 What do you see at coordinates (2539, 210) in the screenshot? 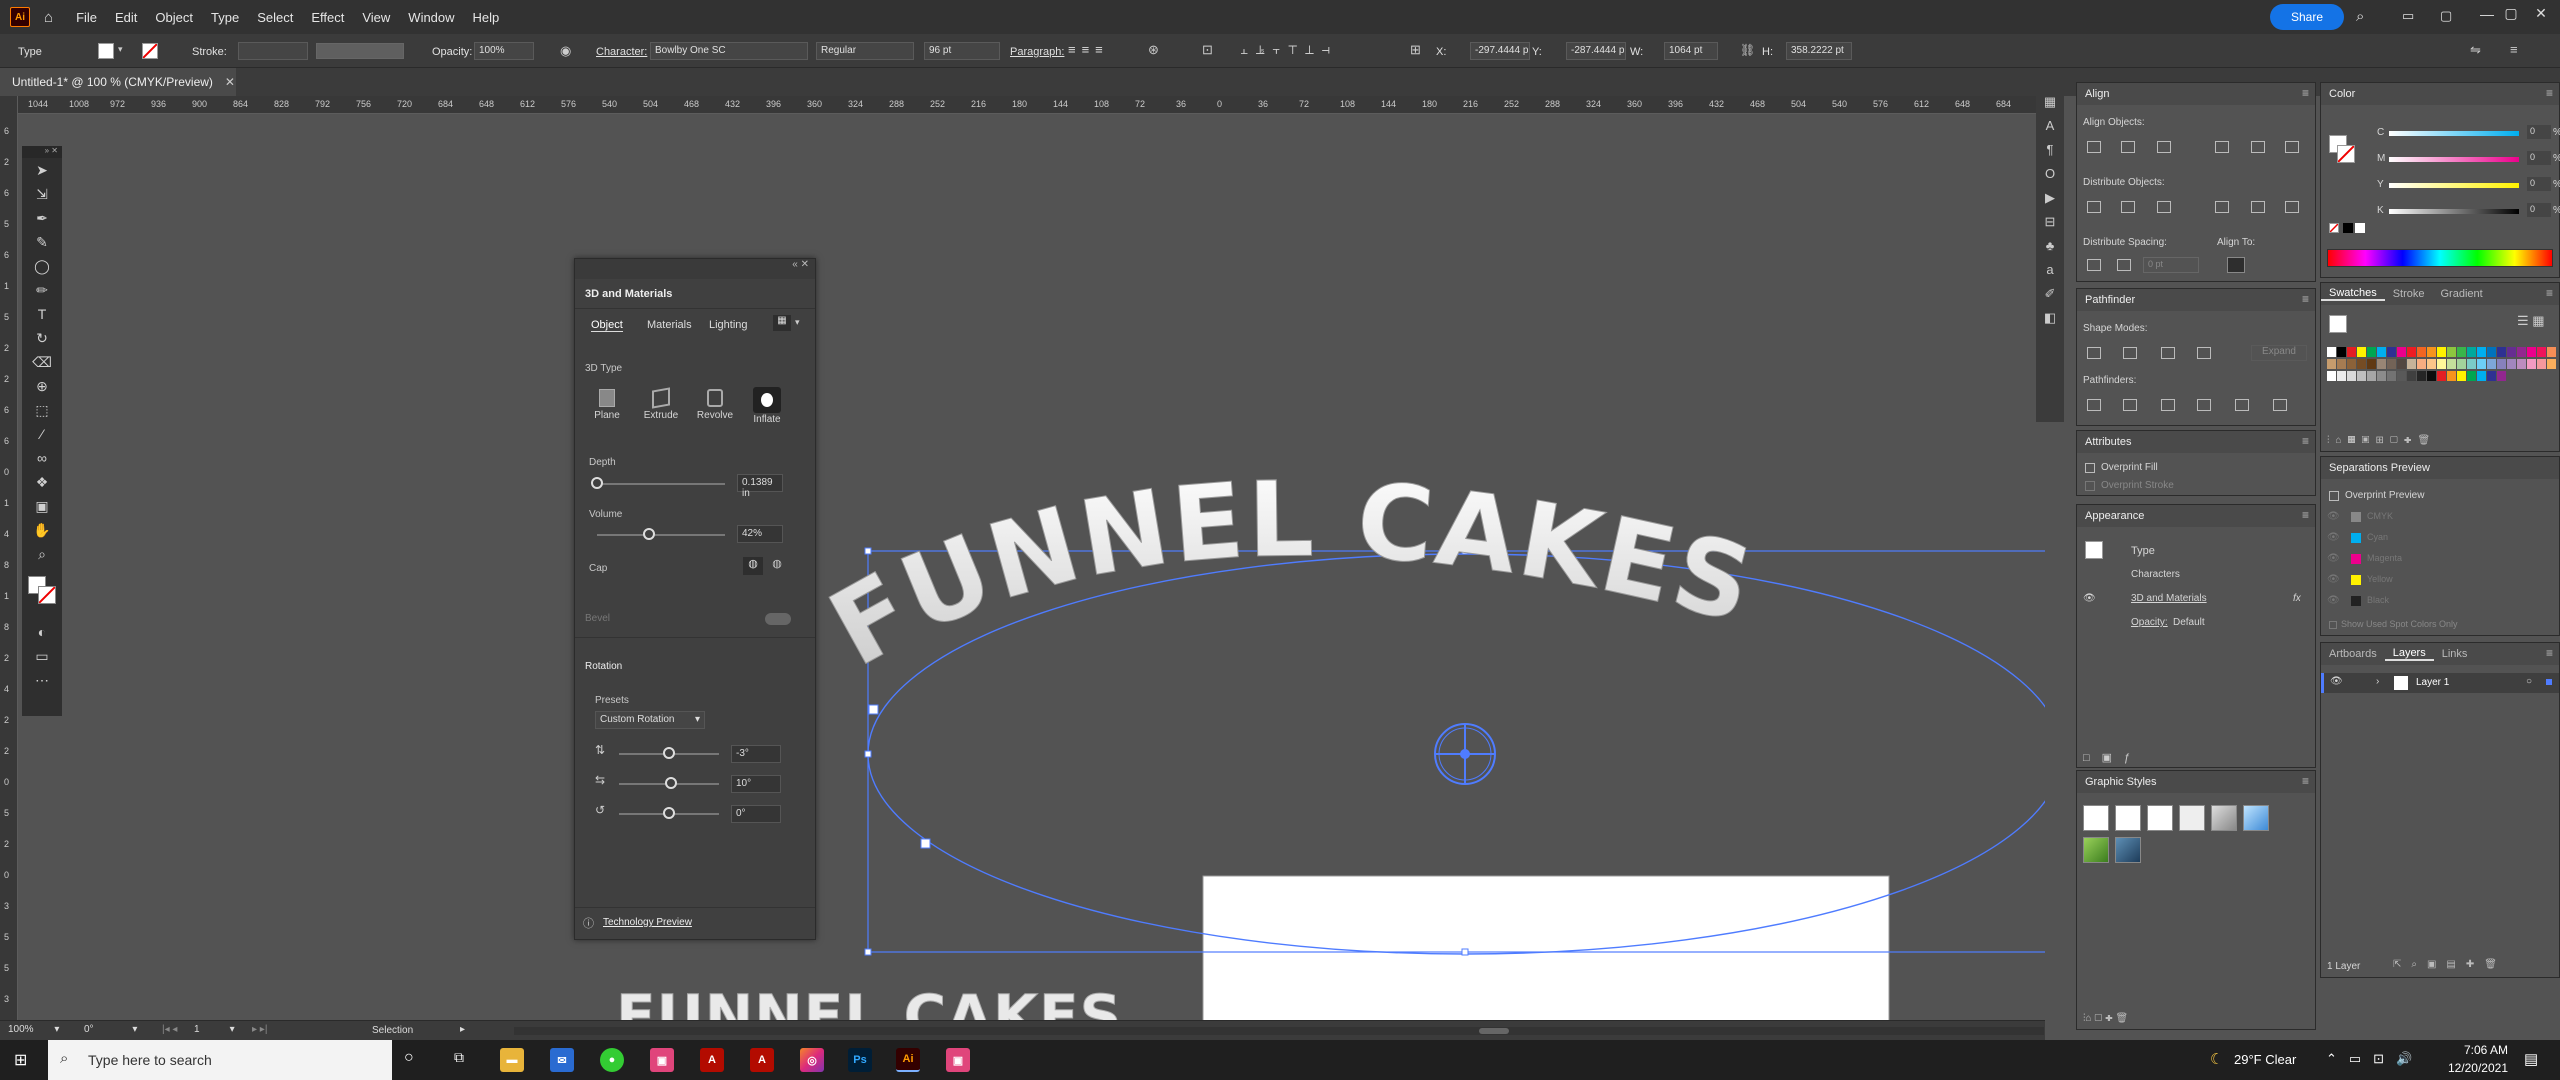
I see `channel-value-k: 0` at bounding box center [2539, 210].